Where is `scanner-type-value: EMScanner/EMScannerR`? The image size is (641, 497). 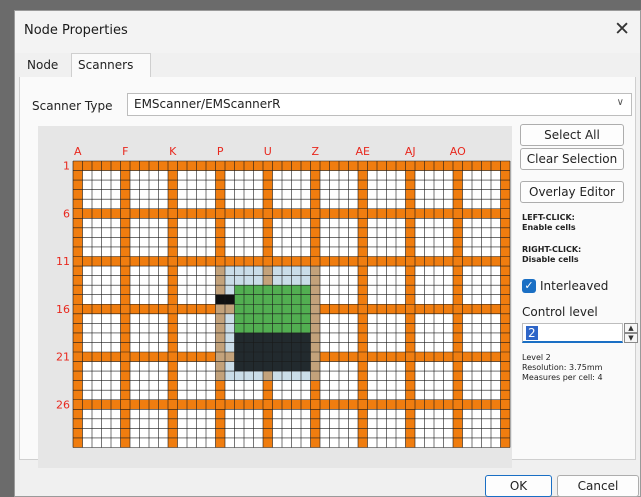
scanner-type-value: EMScanner/EMScannerR is located at coordinates (207, 104).